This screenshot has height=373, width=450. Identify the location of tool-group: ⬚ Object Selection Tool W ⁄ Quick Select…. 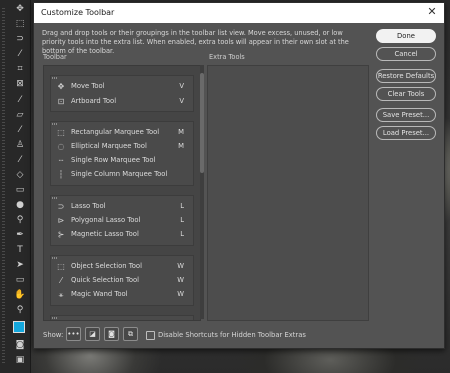
(122, 280).